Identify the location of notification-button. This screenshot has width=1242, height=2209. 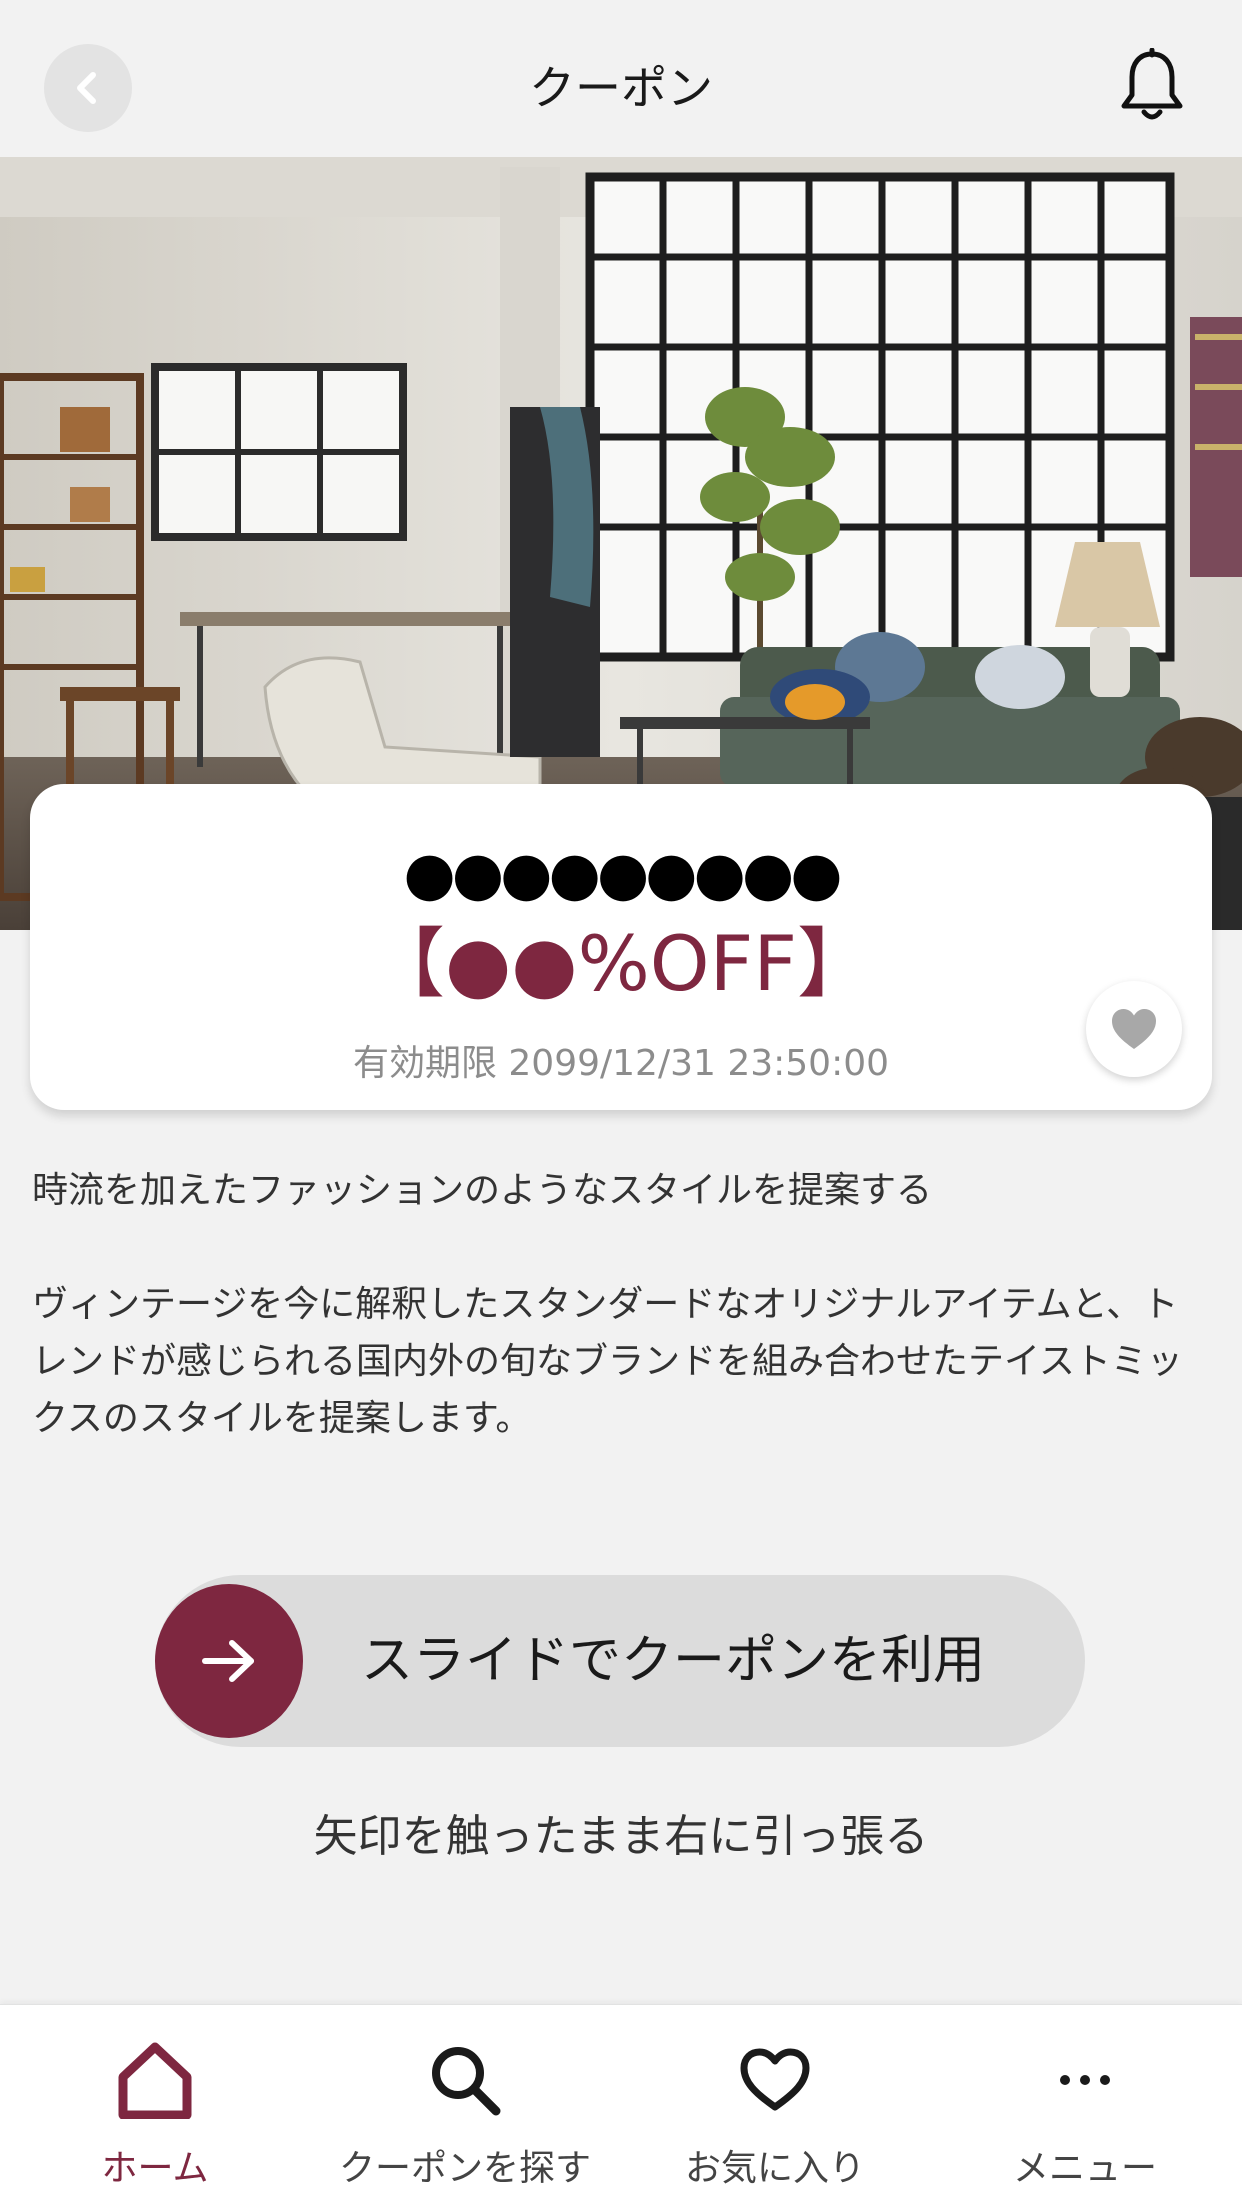
(1152, 85).